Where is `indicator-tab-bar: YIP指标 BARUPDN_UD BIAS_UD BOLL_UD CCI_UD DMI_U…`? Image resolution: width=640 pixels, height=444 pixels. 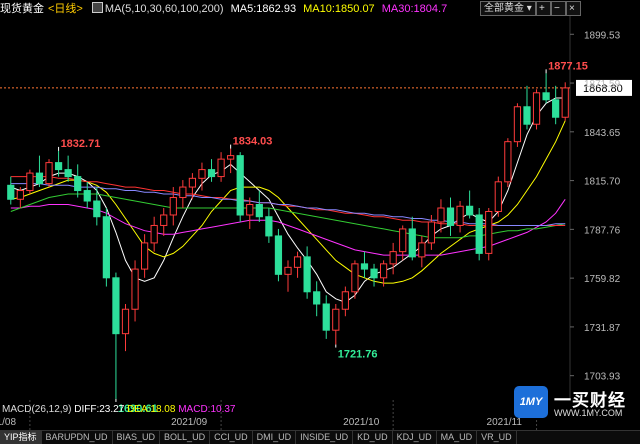
indicator-tab-bar: YIP指标 BARUPDN_UD BIAS_UD BOLL_UD CCI_UD DMI_U… is located at coordinates (320, 437).